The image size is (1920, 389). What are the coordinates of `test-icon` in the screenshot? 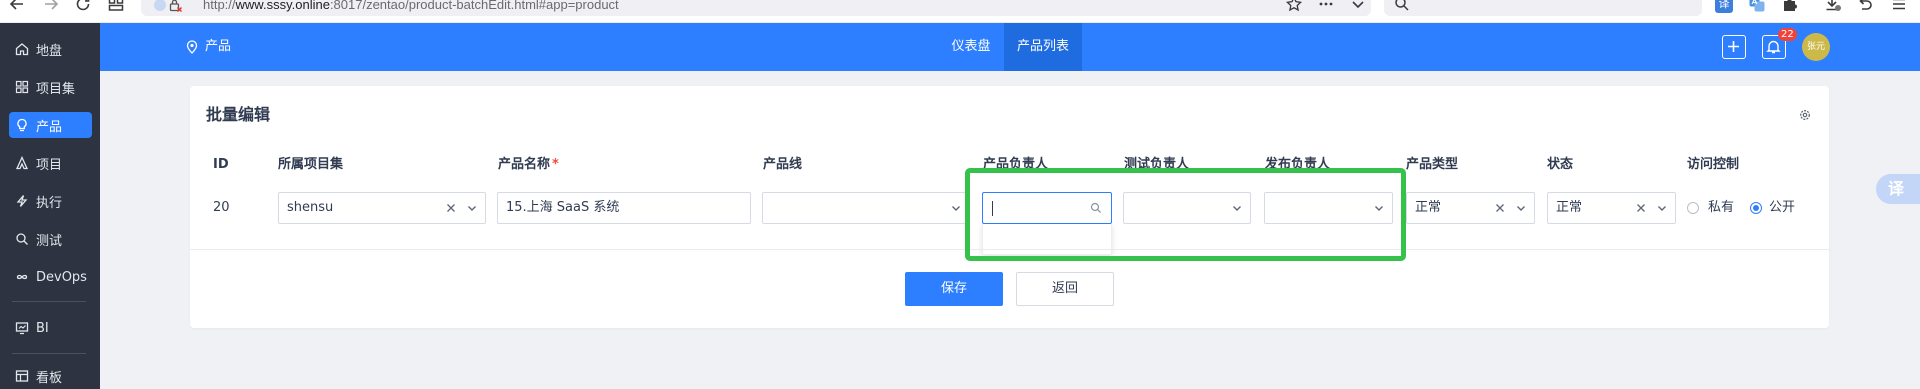 It's located at (22, 239).